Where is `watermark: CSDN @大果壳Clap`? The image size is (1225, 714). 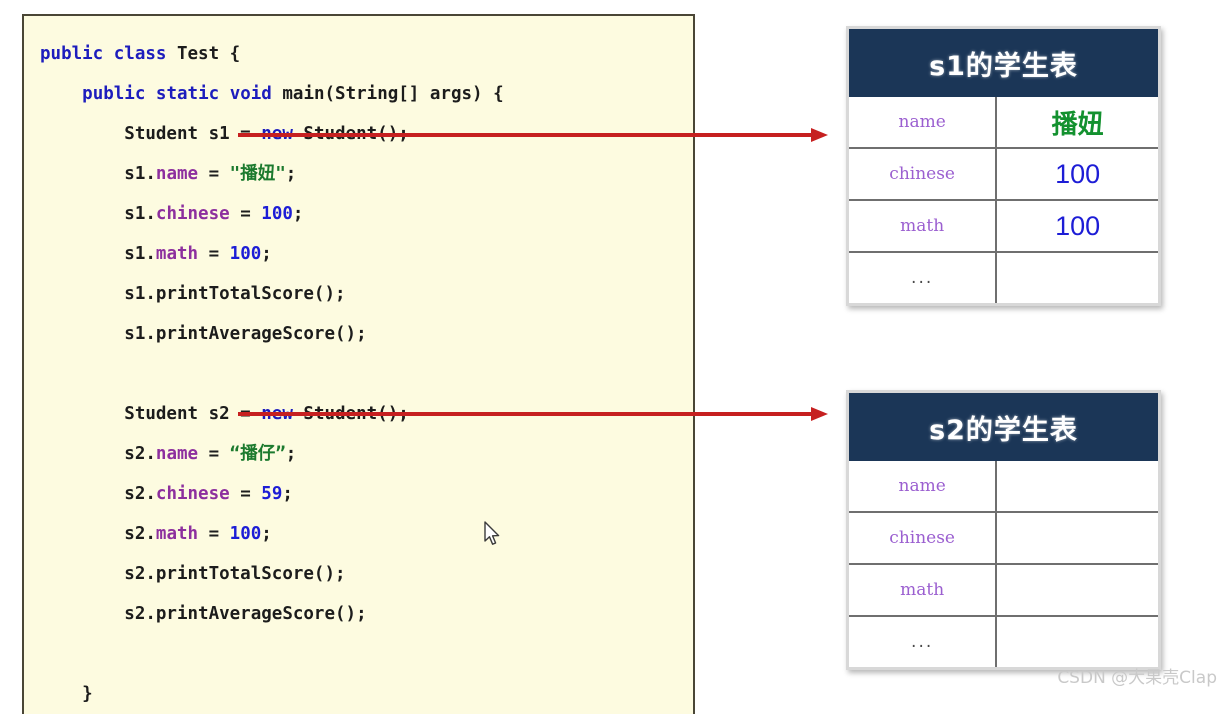
watermark: CSDN @大果壳Clap is located at coordinates (1137, 678).